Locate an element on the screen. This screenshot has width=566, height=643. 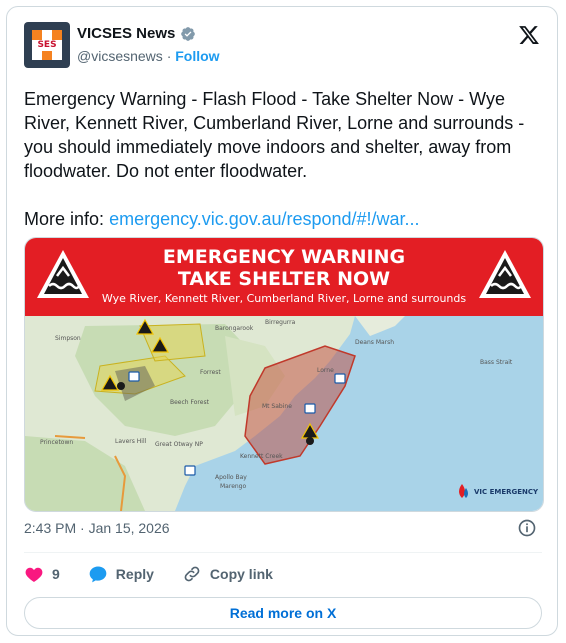
map-label: Marengo is located at coordinates (233, 486).